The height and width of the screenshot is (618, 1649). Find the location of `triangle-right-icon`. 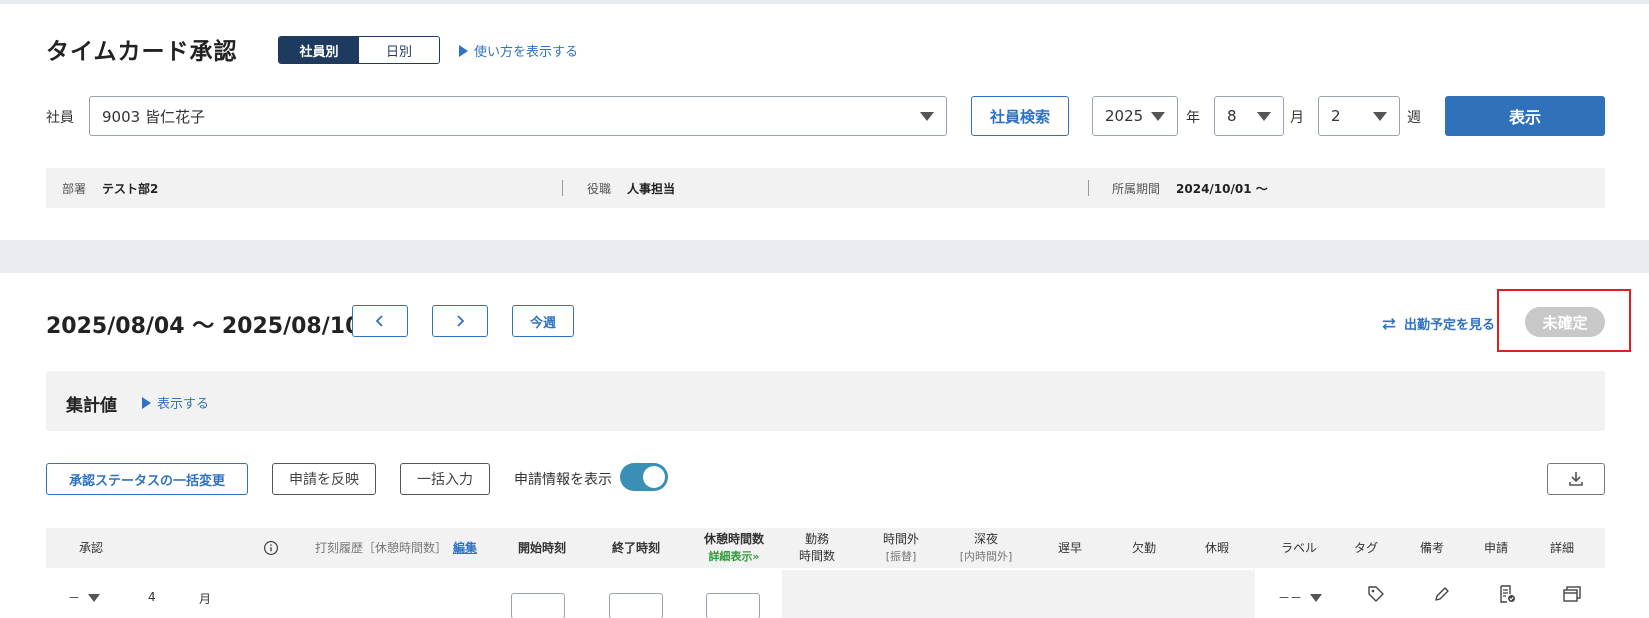

triangle-right-icon is located at coordinates (146, 402).